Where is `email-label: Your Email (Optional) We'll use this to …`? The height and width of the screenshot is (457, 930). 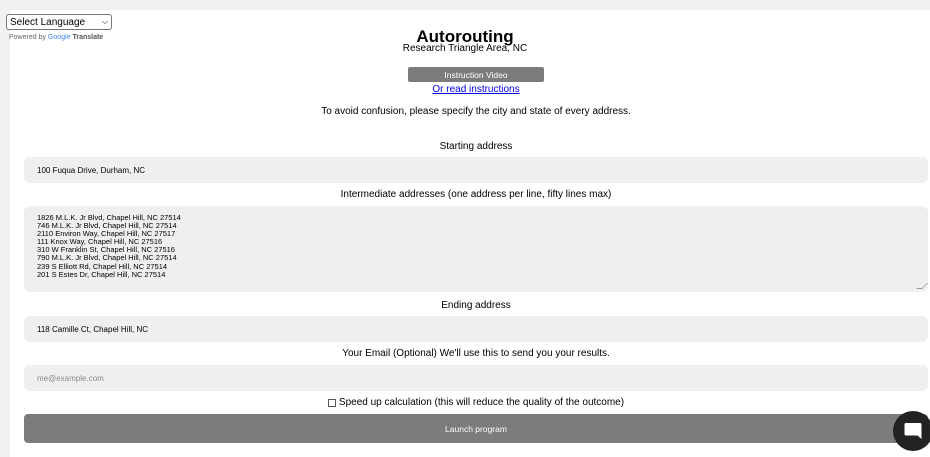
email-label: Your Email (Optional) We'll use this to … is located at coordinates (476, 353).